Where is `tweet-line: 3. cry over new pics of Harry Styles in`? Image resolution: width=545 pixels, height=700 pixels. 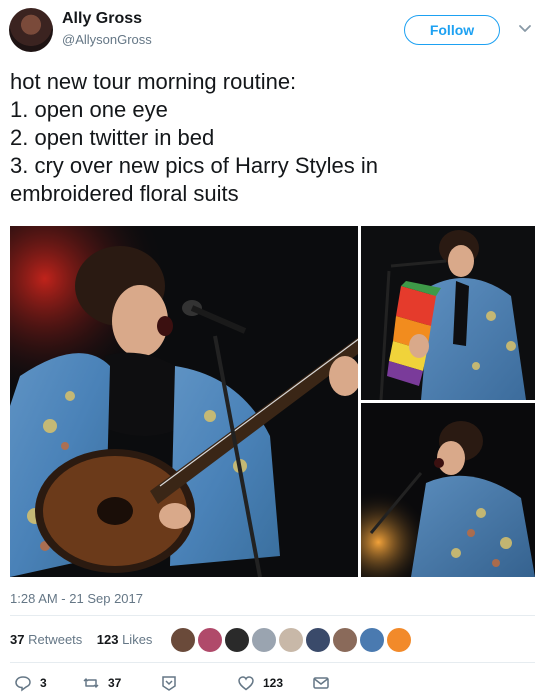
tweet-line: 3. cry over new pics of Harry Styles in is located at coordinates (194, 165).